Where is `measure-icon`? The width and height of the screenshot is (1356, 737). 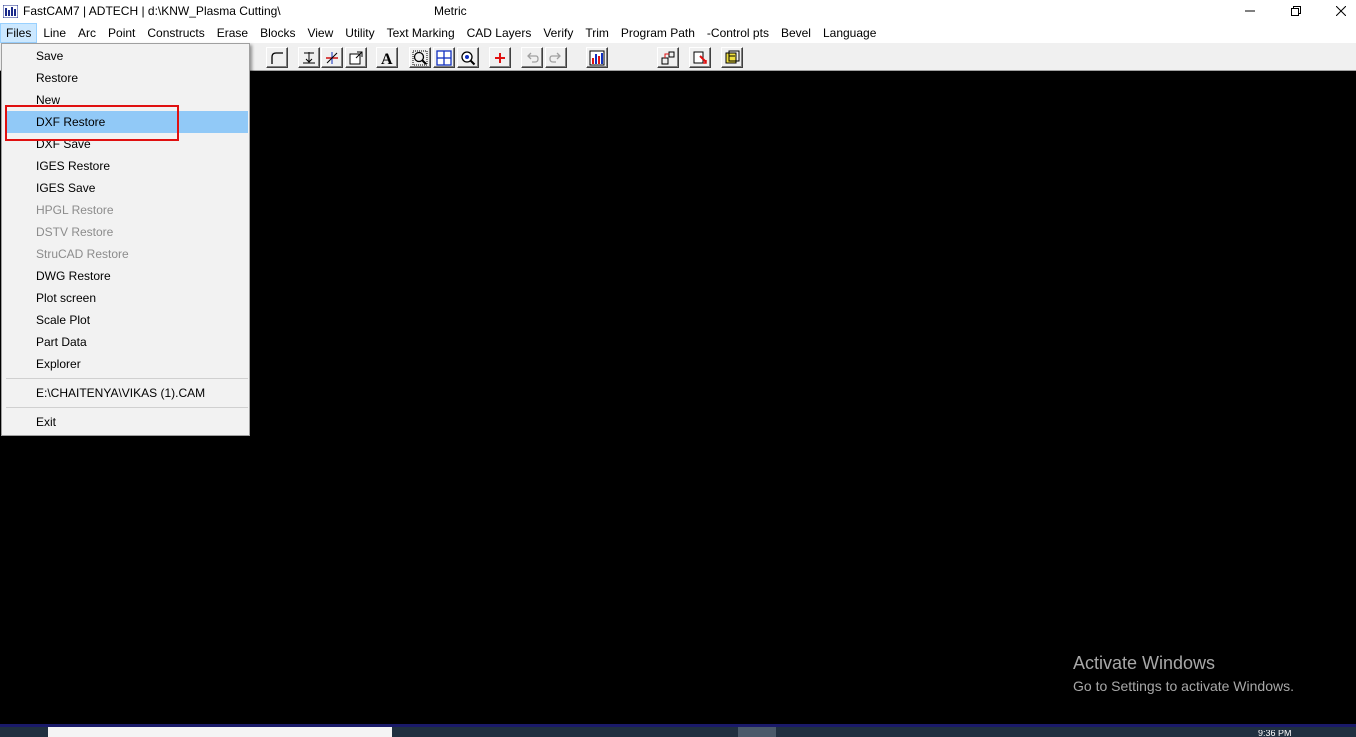 measure-icon is located at coordinates (332, 57).